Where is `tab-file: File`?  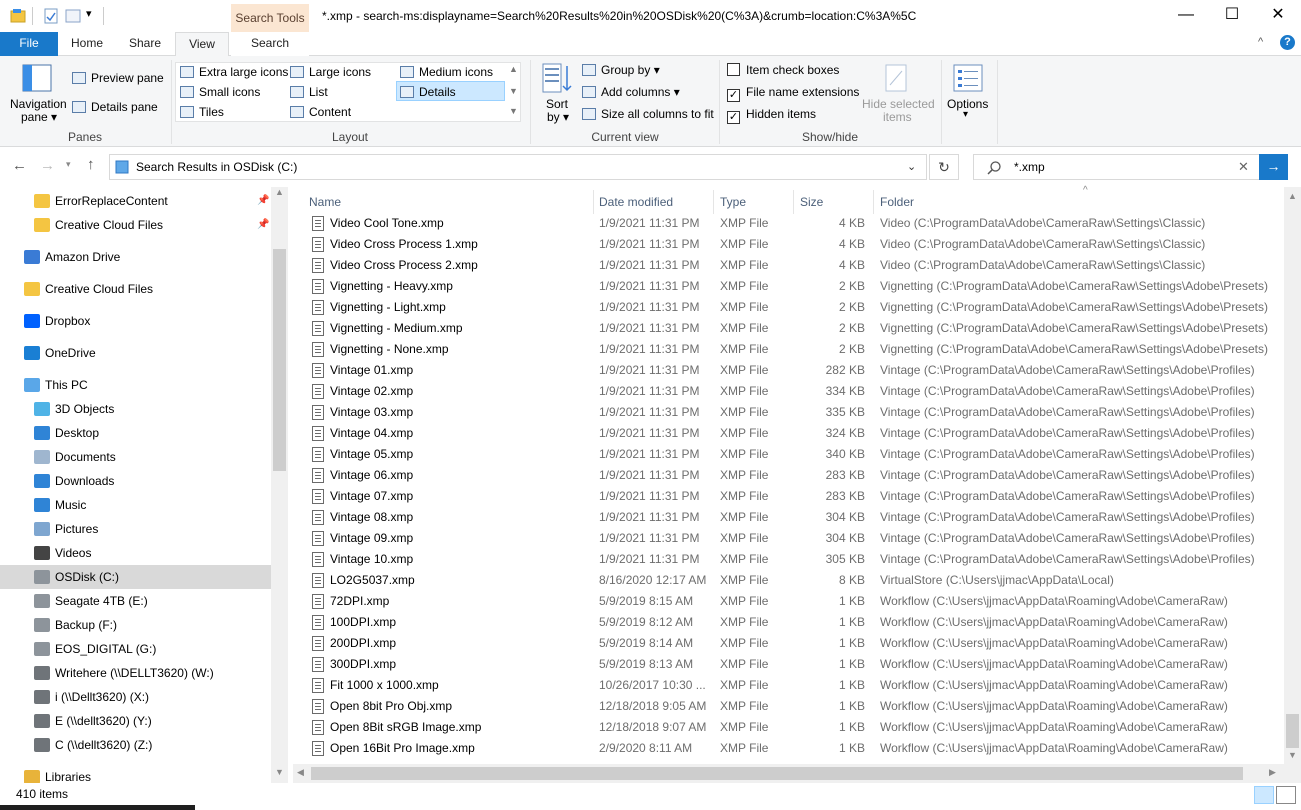
tab-file: File is located at coordinates (29, 44).